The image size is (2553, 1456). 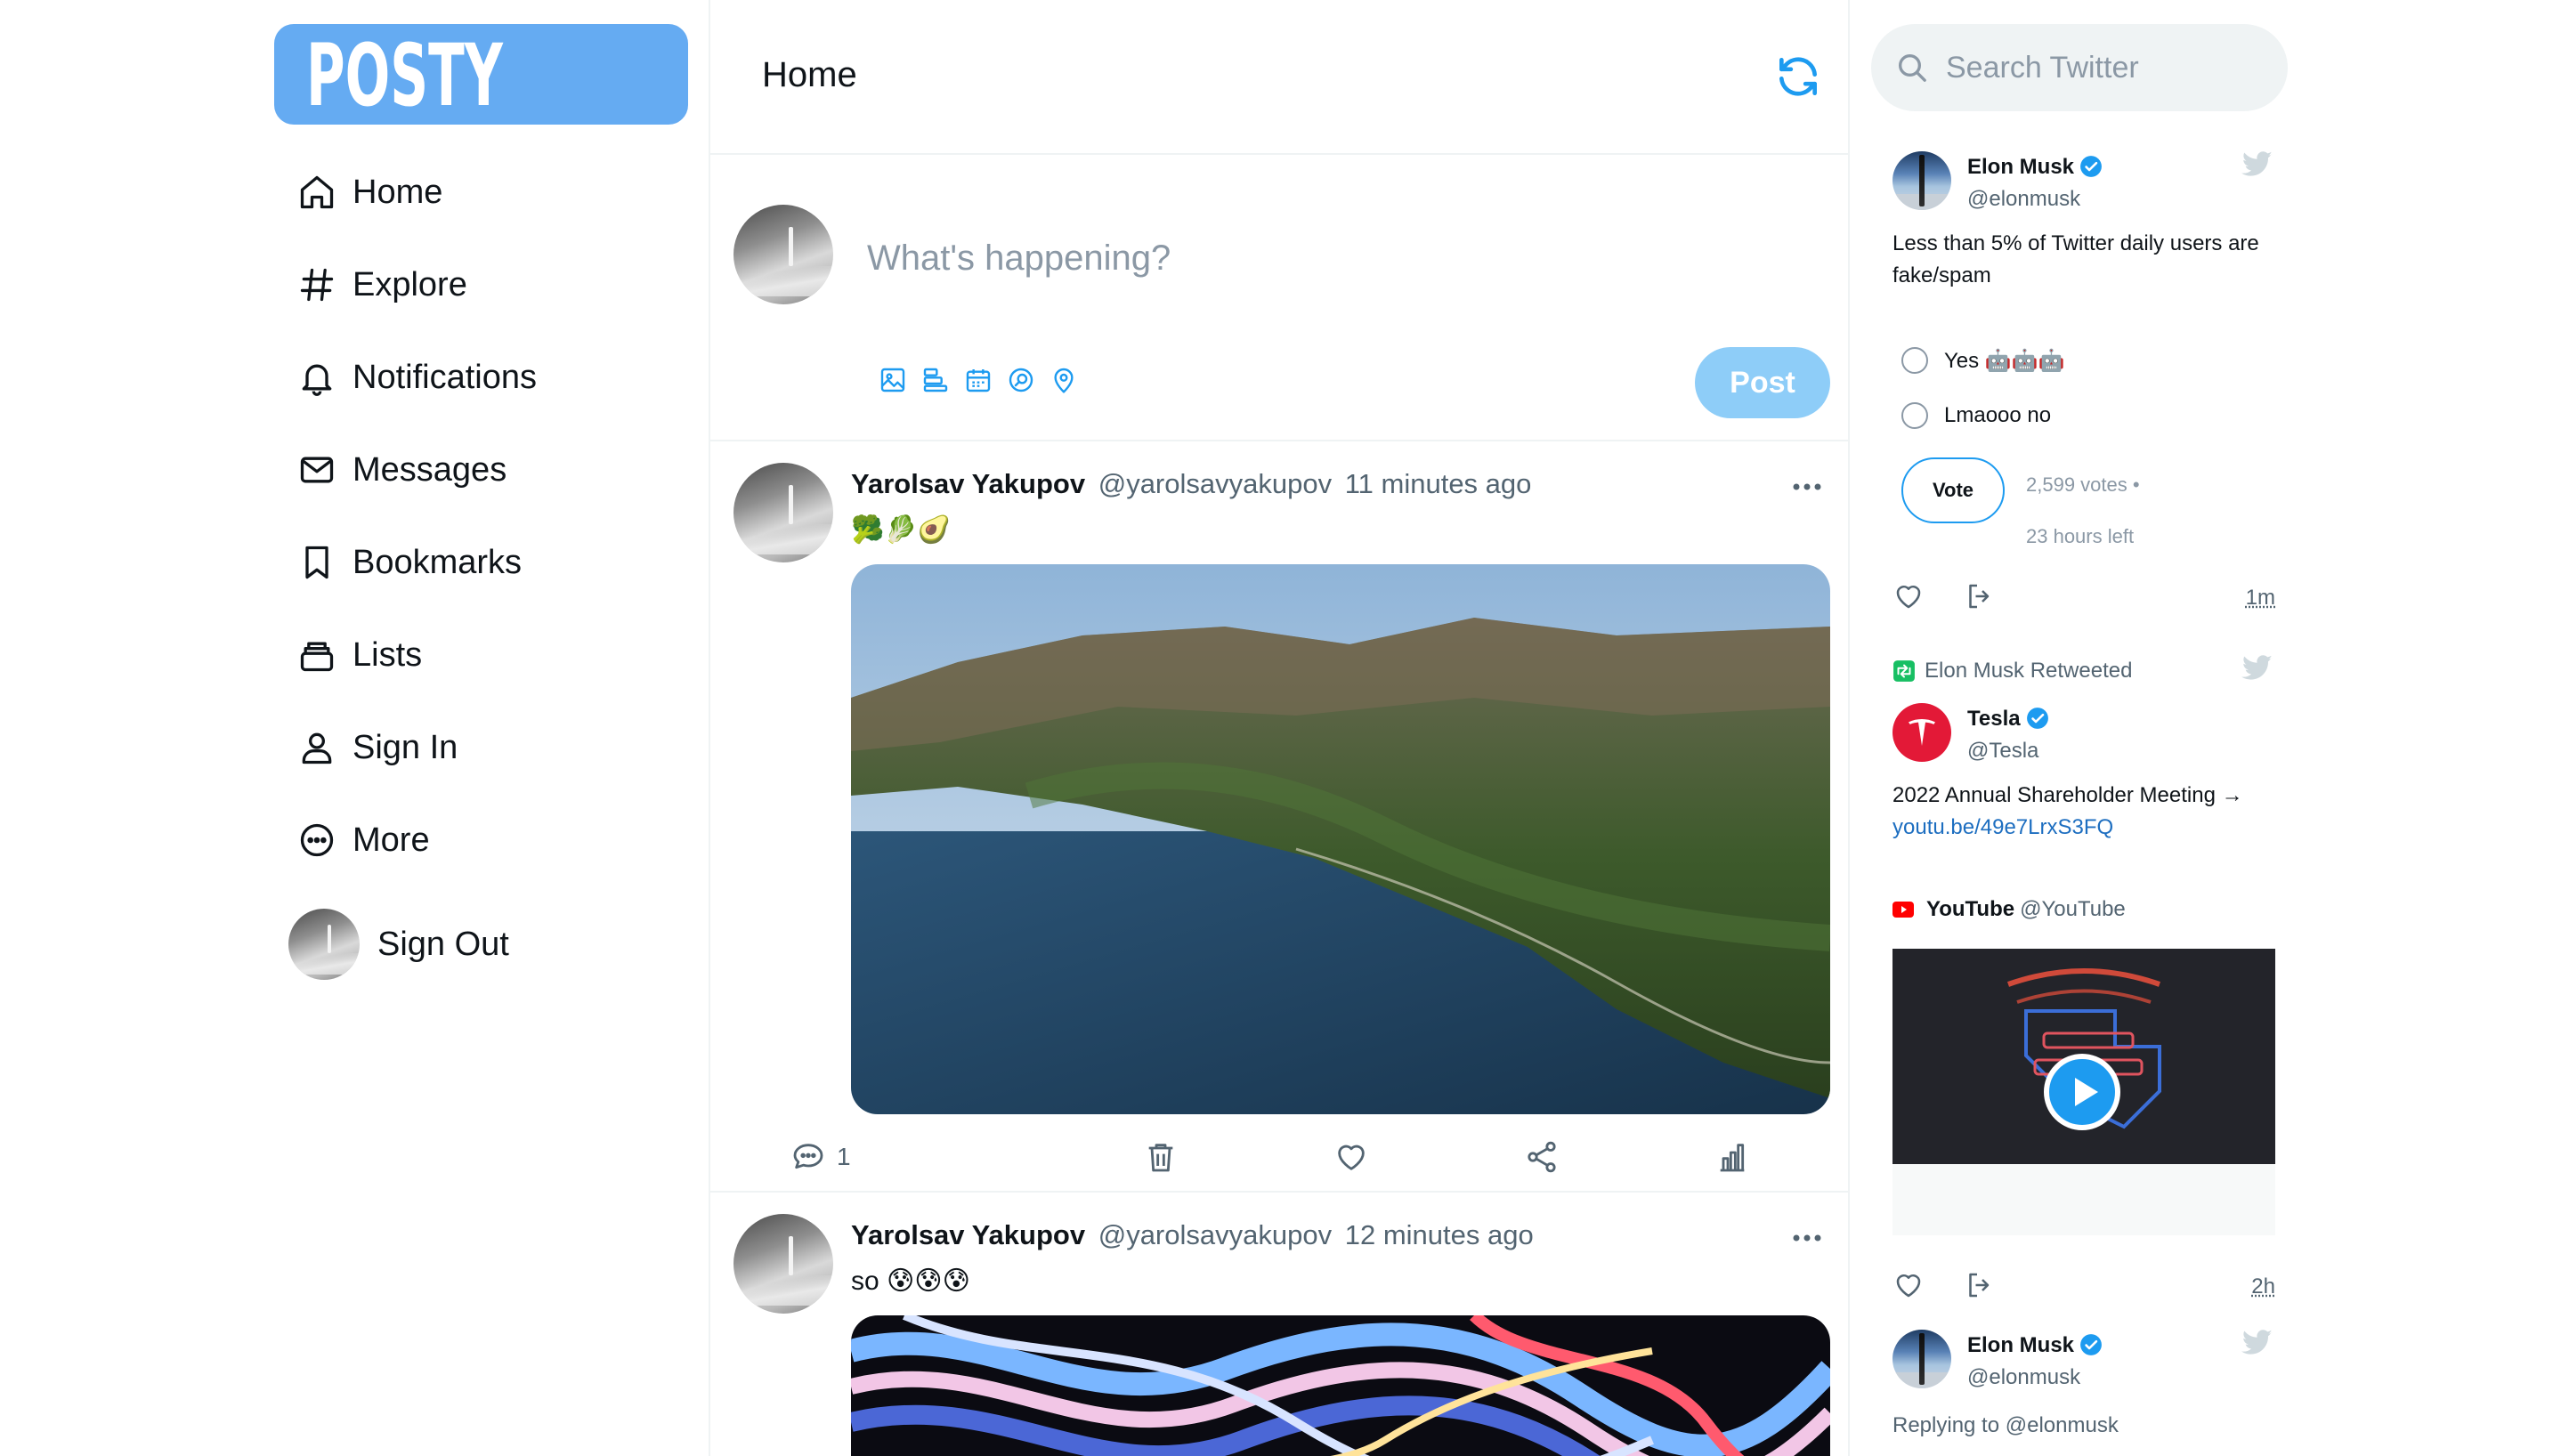 What do you see at coordinates (317, 747) in the screenshot?
I see `user-icon` at bounding box center [317, 747].